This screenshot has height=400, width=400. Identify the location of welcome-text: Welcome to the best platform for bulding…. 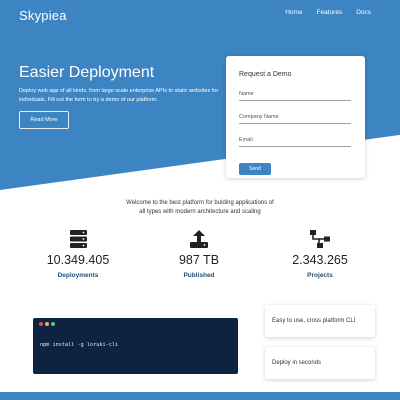
(200, 208).